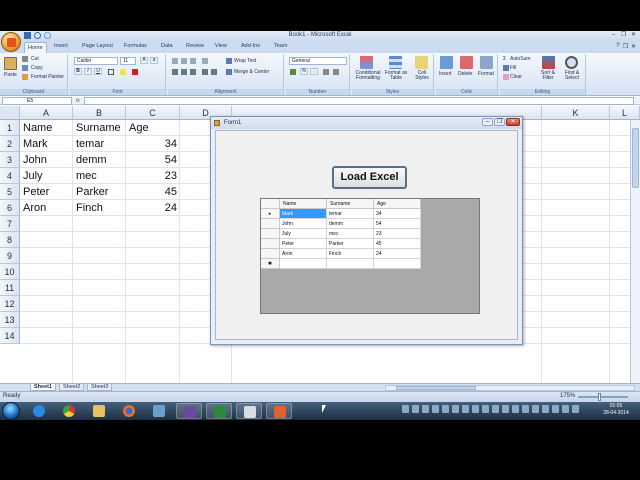  Describe the element at coordinates (153, 176) in the screenshot. I see `cell: 23` at that location.